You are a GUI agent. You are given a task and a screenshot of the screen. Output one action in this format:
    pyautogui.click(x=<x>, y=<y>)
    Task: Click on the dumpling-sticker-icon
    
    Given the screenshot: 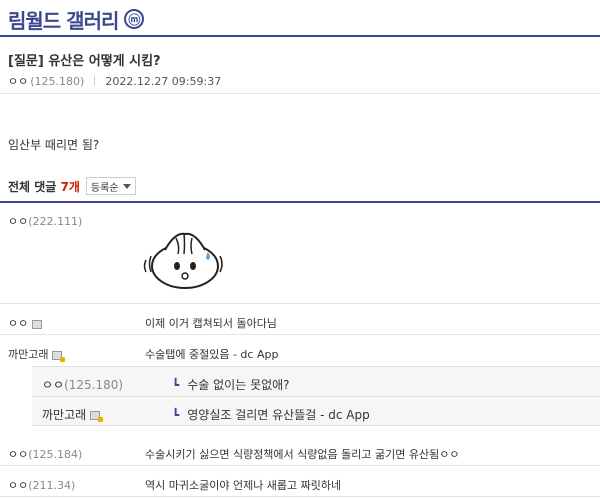 What is the action you would take?
    pyautogui.click(x=183, y=260)
    